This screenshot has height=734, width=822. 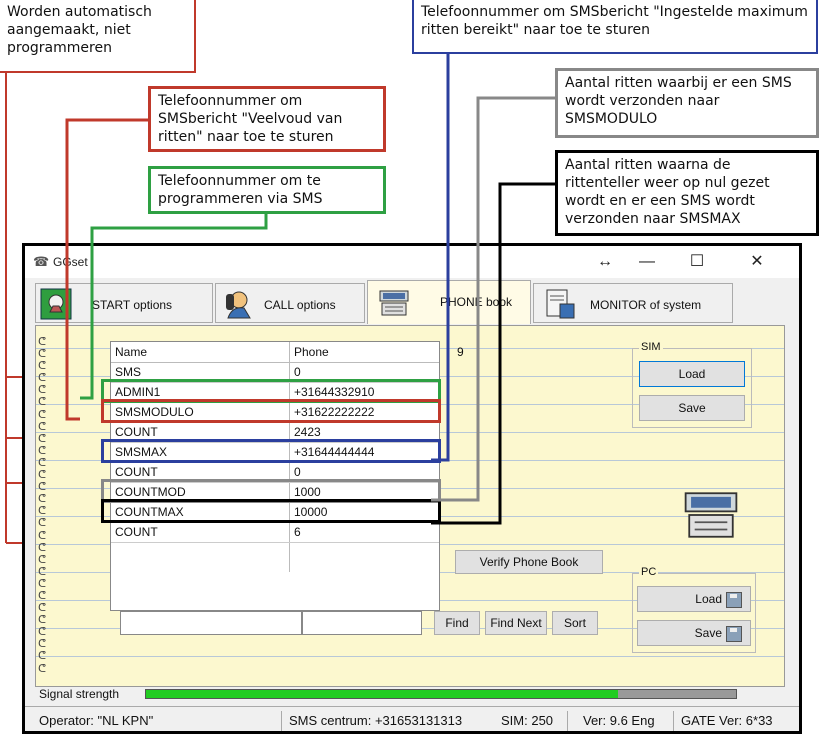 I want to click on tab-label: PHONE book, so click(x=476, y=302).